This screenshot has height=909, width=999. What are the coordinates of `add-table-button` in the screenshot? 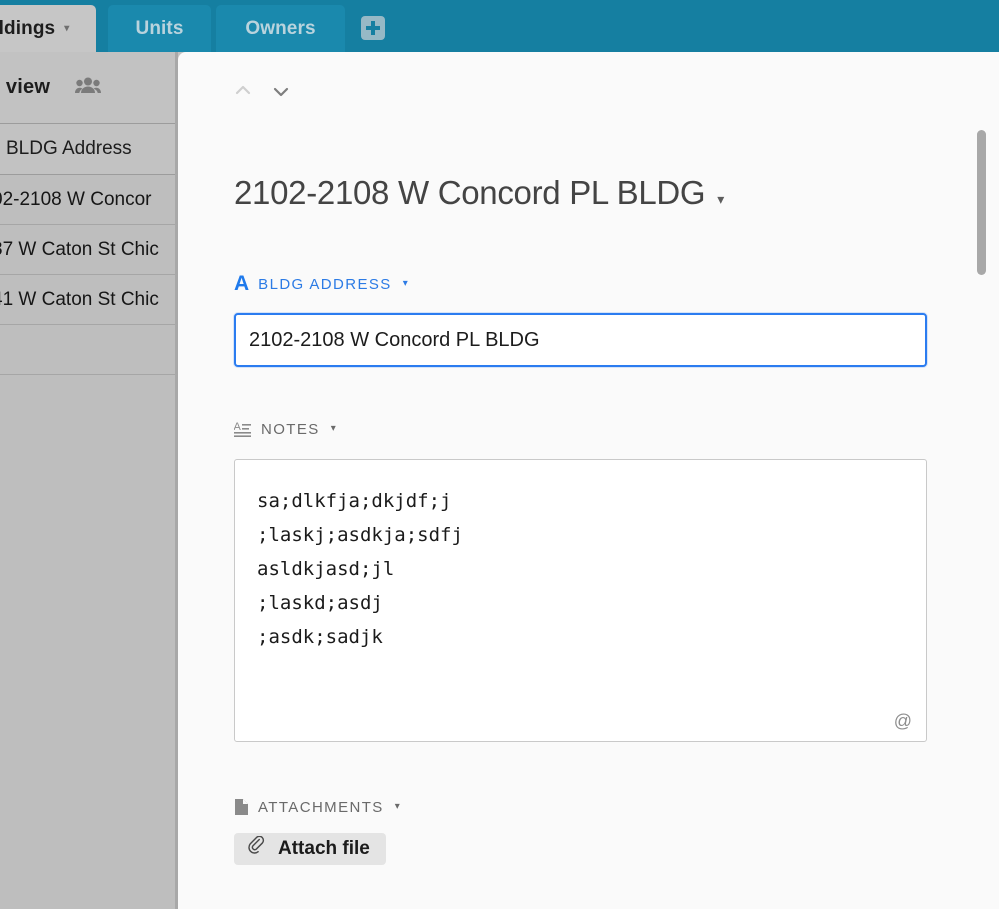 It's located at (373, 28).